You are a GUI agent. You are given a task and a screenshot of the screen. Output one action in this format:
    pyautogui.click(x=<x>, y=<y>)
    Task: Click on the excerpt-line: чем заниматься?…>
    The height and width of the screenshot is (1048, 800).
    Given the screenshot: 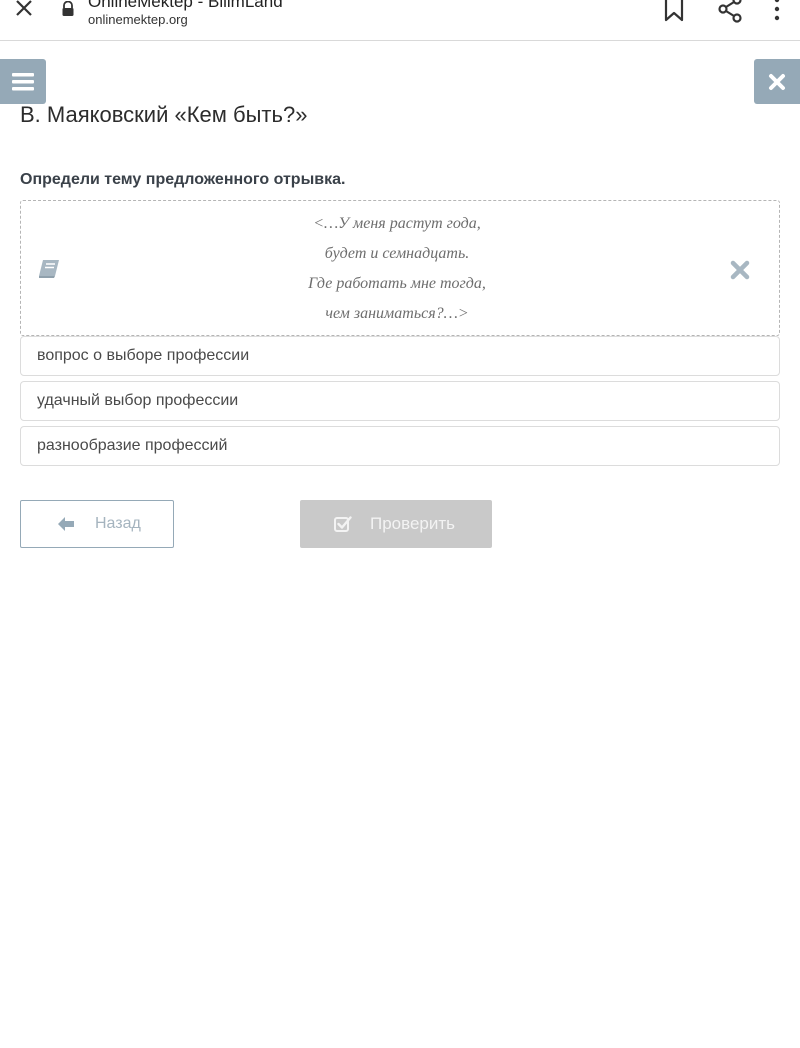 What is the action you would take?
    pyautogui.click(x=397, y=313)
    